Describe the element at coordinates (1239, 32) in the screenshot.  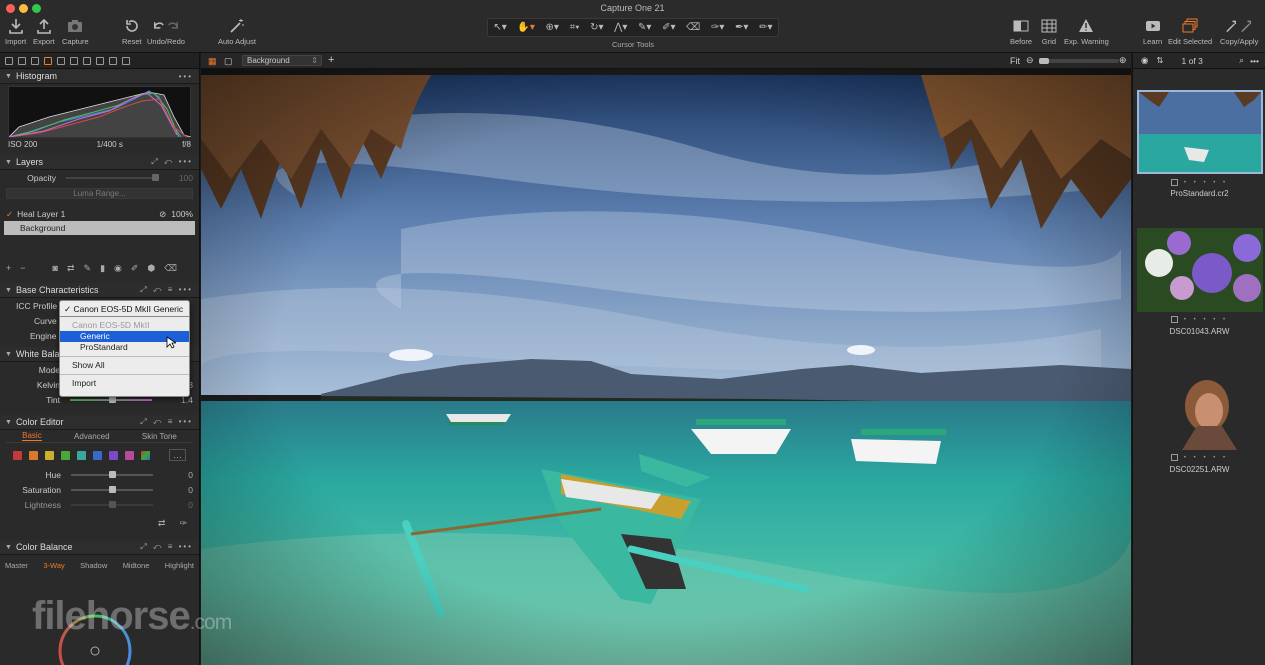
I see `copy-apply-button: Copy/Apply` at that location.